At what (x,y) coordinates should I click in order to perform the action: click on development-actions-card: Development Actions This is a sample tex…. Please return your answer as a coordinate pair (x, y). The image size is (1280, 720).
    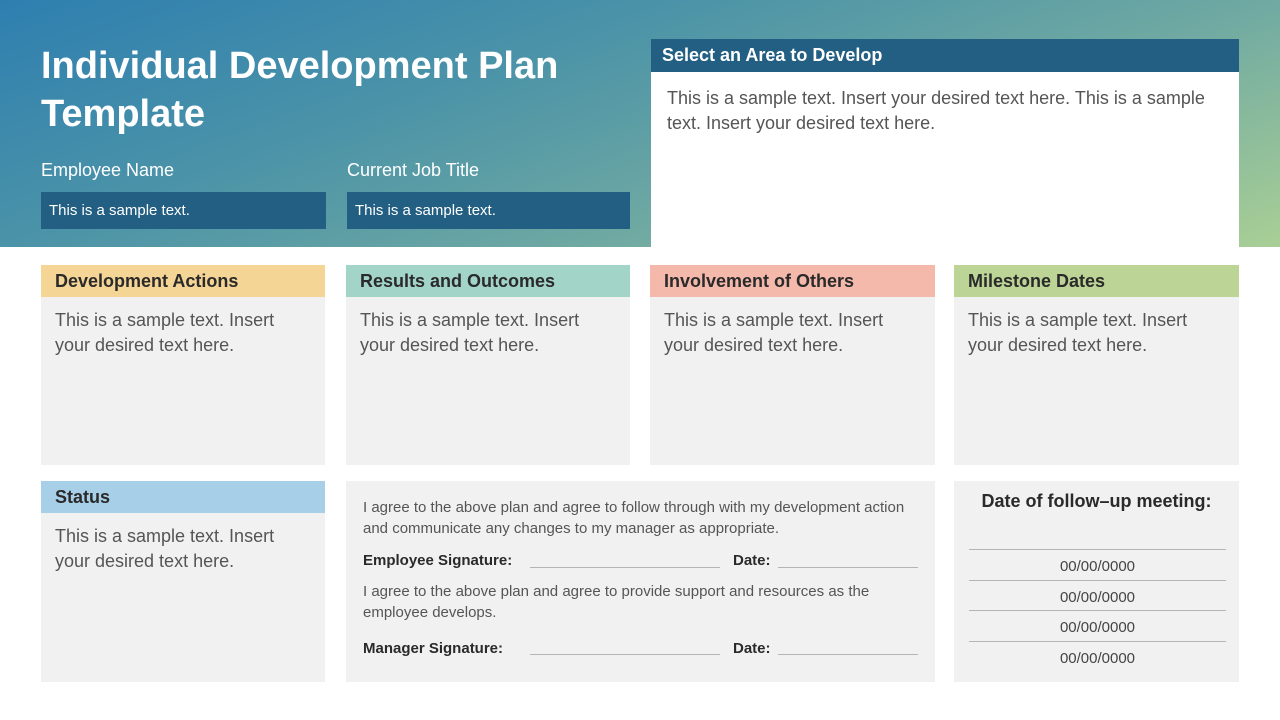
    Looking at the image, I should click on (183, 365).